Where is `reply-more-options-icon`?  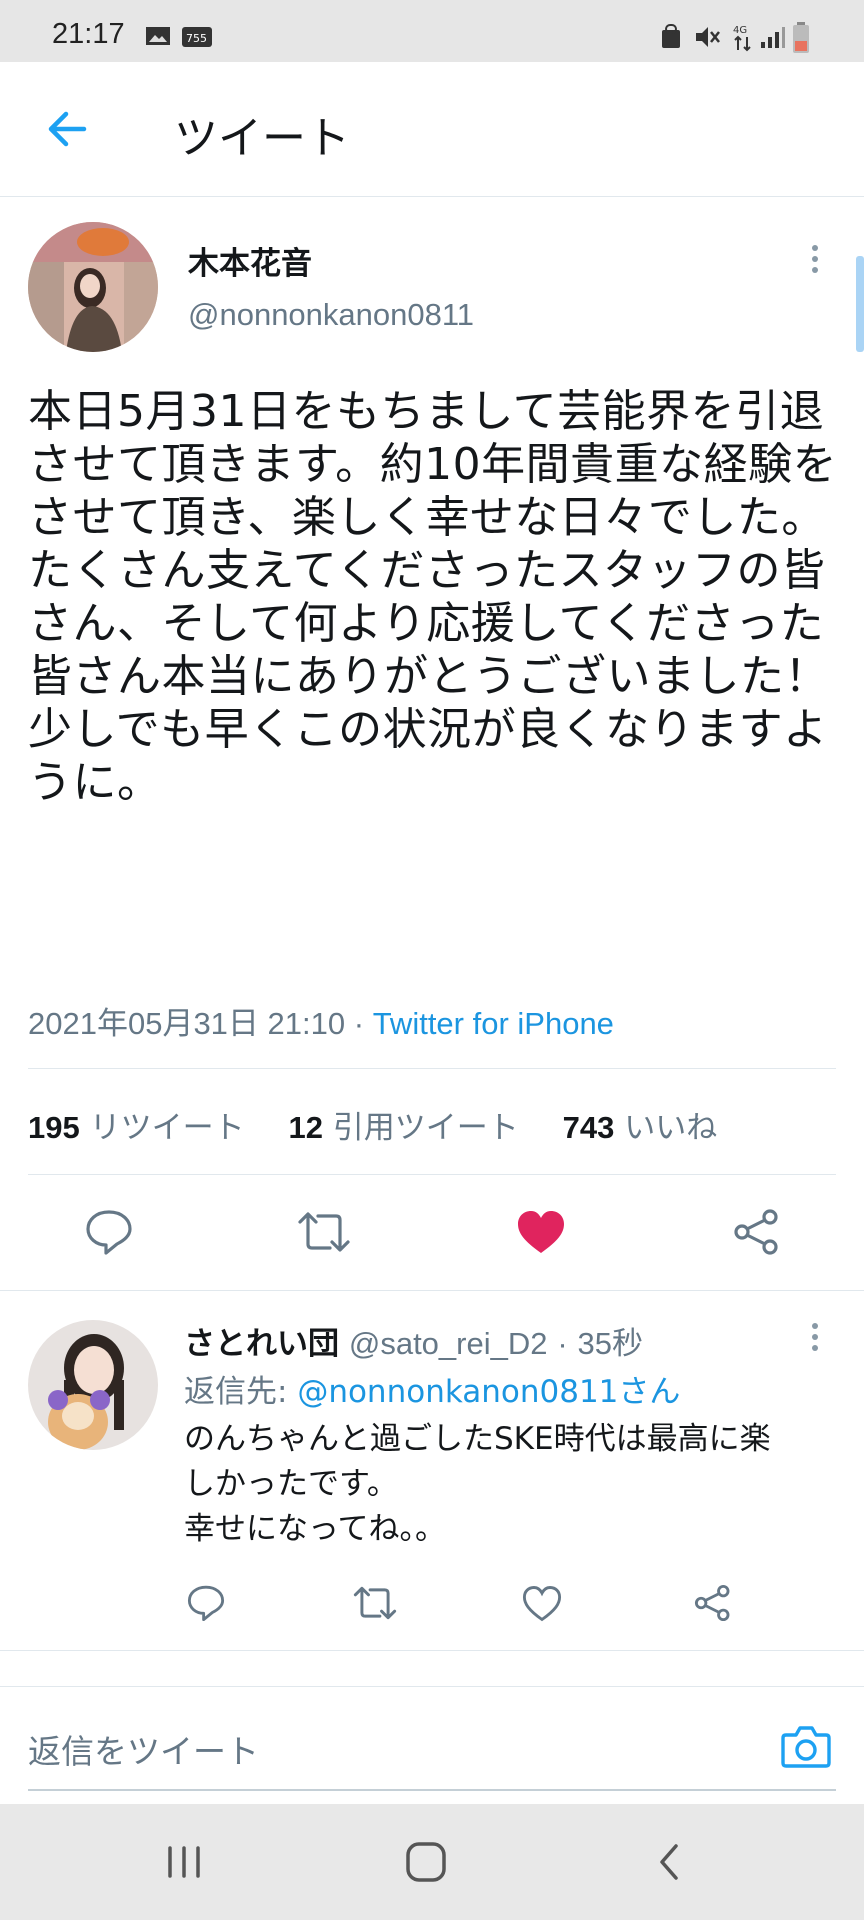
reply-more-options-icon is located at coordinates (815, 1337).